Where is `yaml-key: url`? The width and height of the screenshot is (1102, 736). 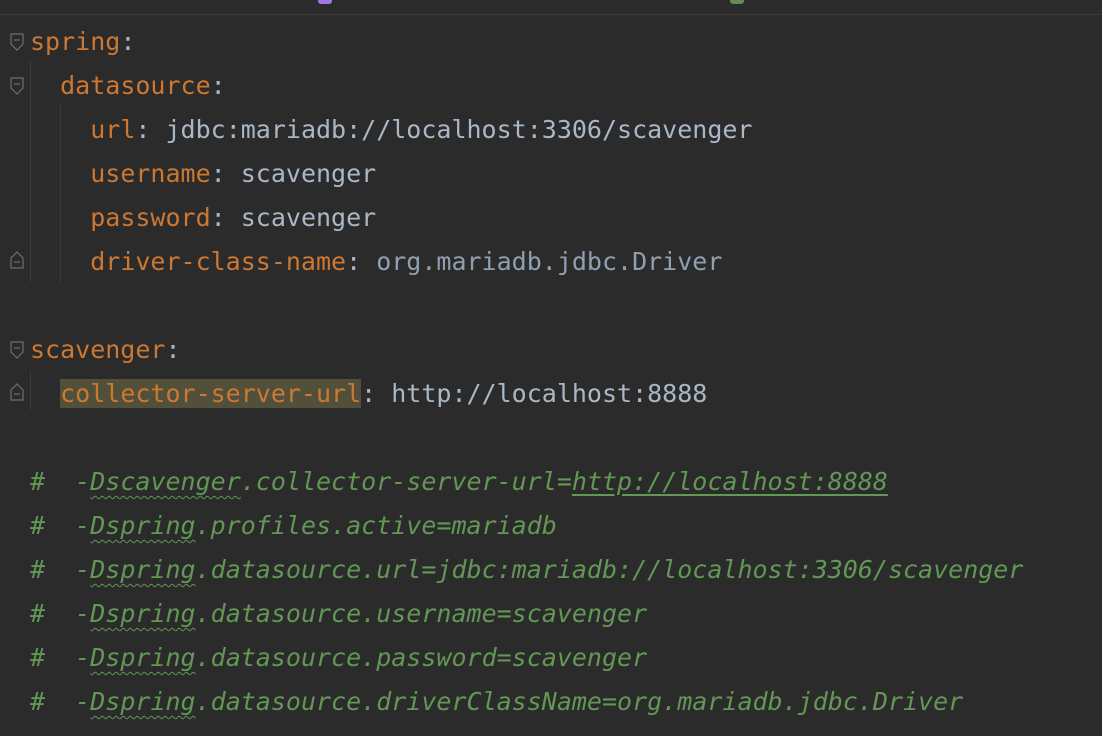
yaml-key: url is located at coordinates (113, 129).